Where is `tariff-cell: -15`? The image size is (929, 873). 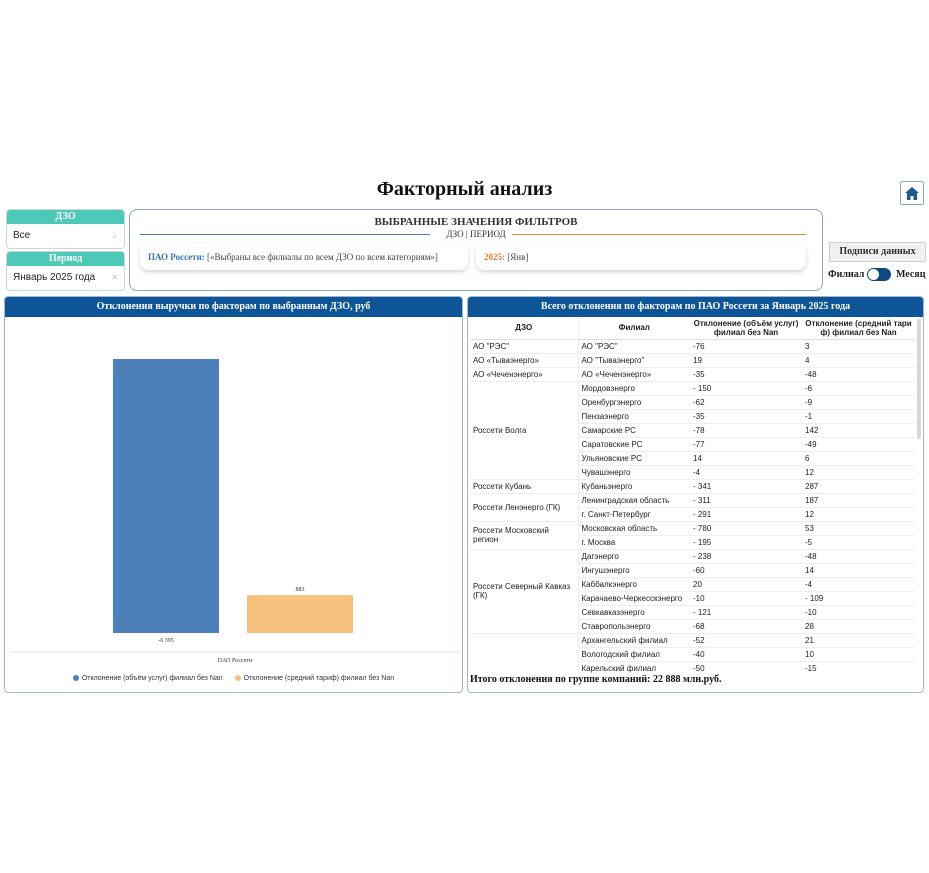 tariff-cell: -15 is located at coordinates (858, 667).